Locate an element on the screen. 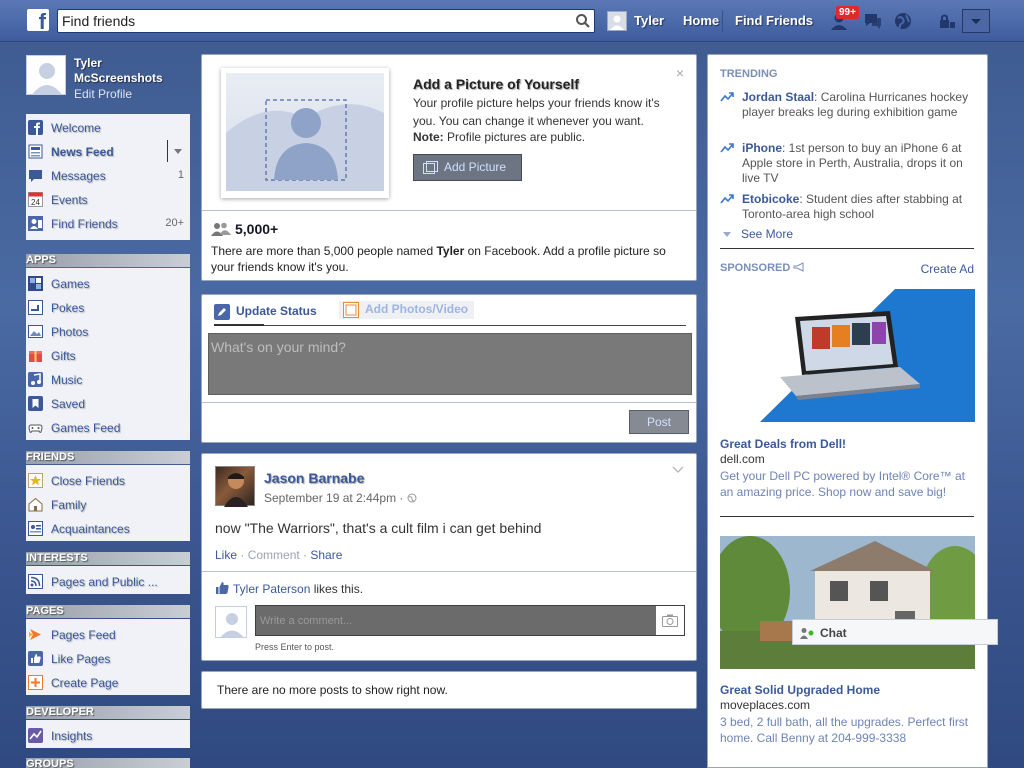  notifications-globe-icon is located at coordinates (903, 21).